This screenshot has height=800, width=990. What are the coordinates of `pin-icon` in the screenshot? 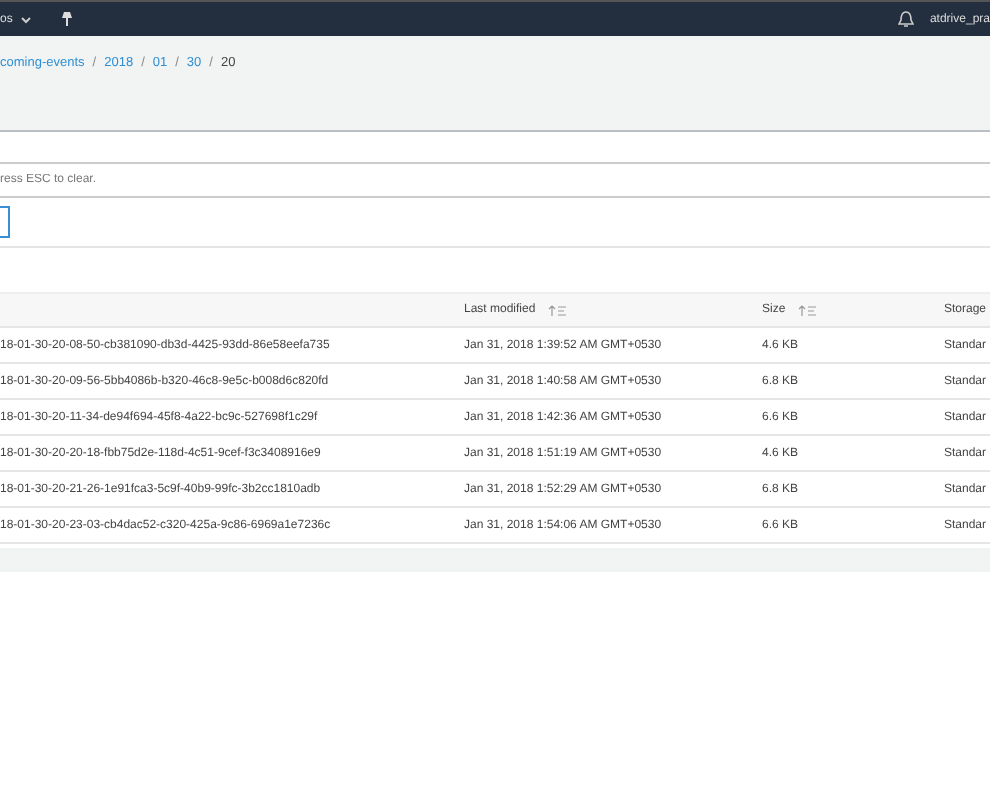 It's located at (67, 19).